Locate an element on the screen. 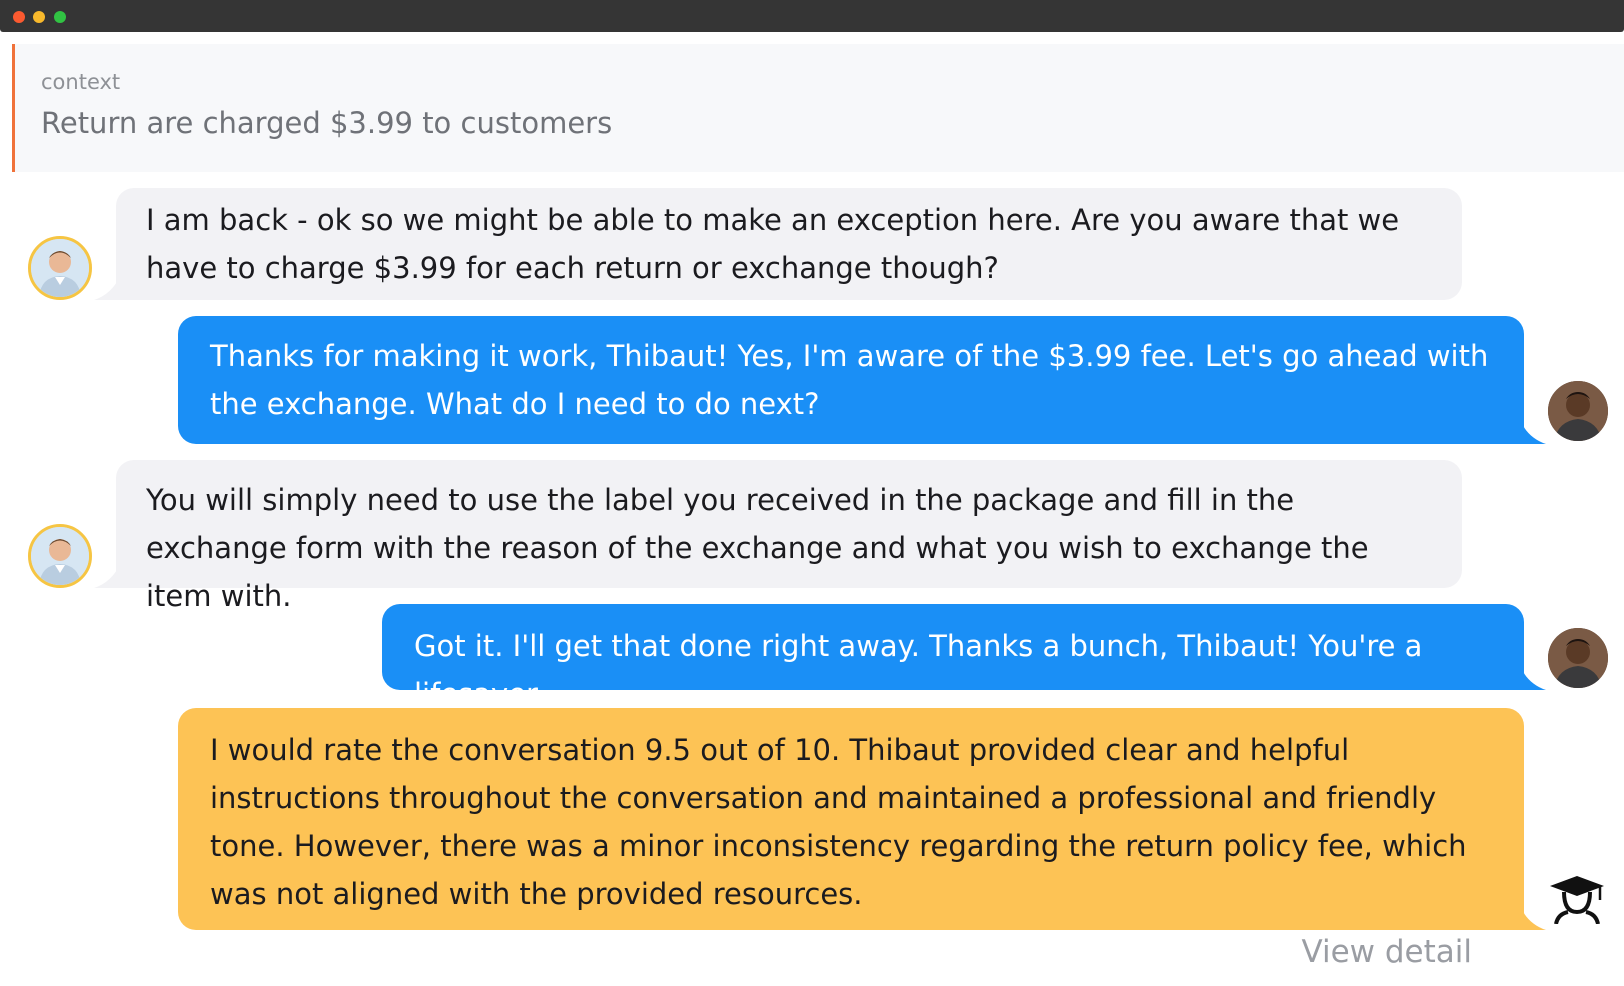  context-text: Return are charged $3.99 to customers is located at coordinates (327, 123).